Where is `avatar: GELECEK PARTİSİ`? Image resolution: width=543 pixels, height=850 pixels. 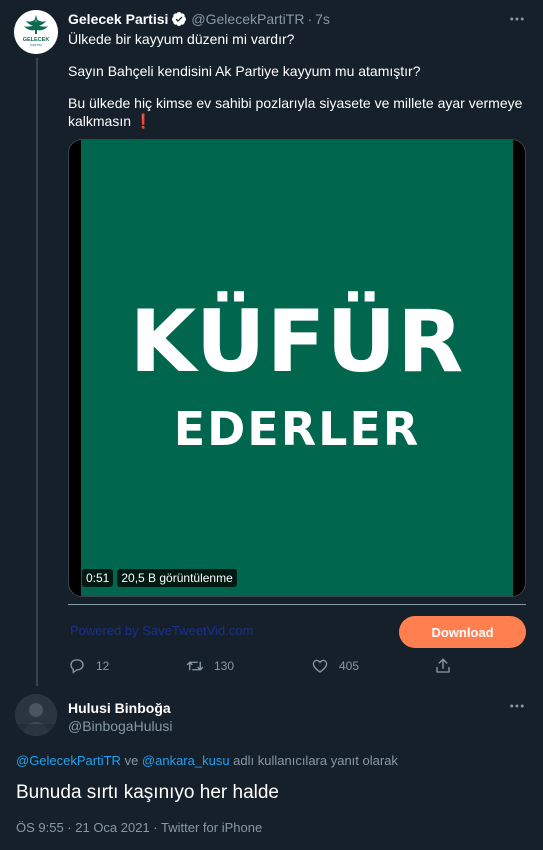 avatar: GELECEK PARTİSİ is located at coordinates (36, 32).